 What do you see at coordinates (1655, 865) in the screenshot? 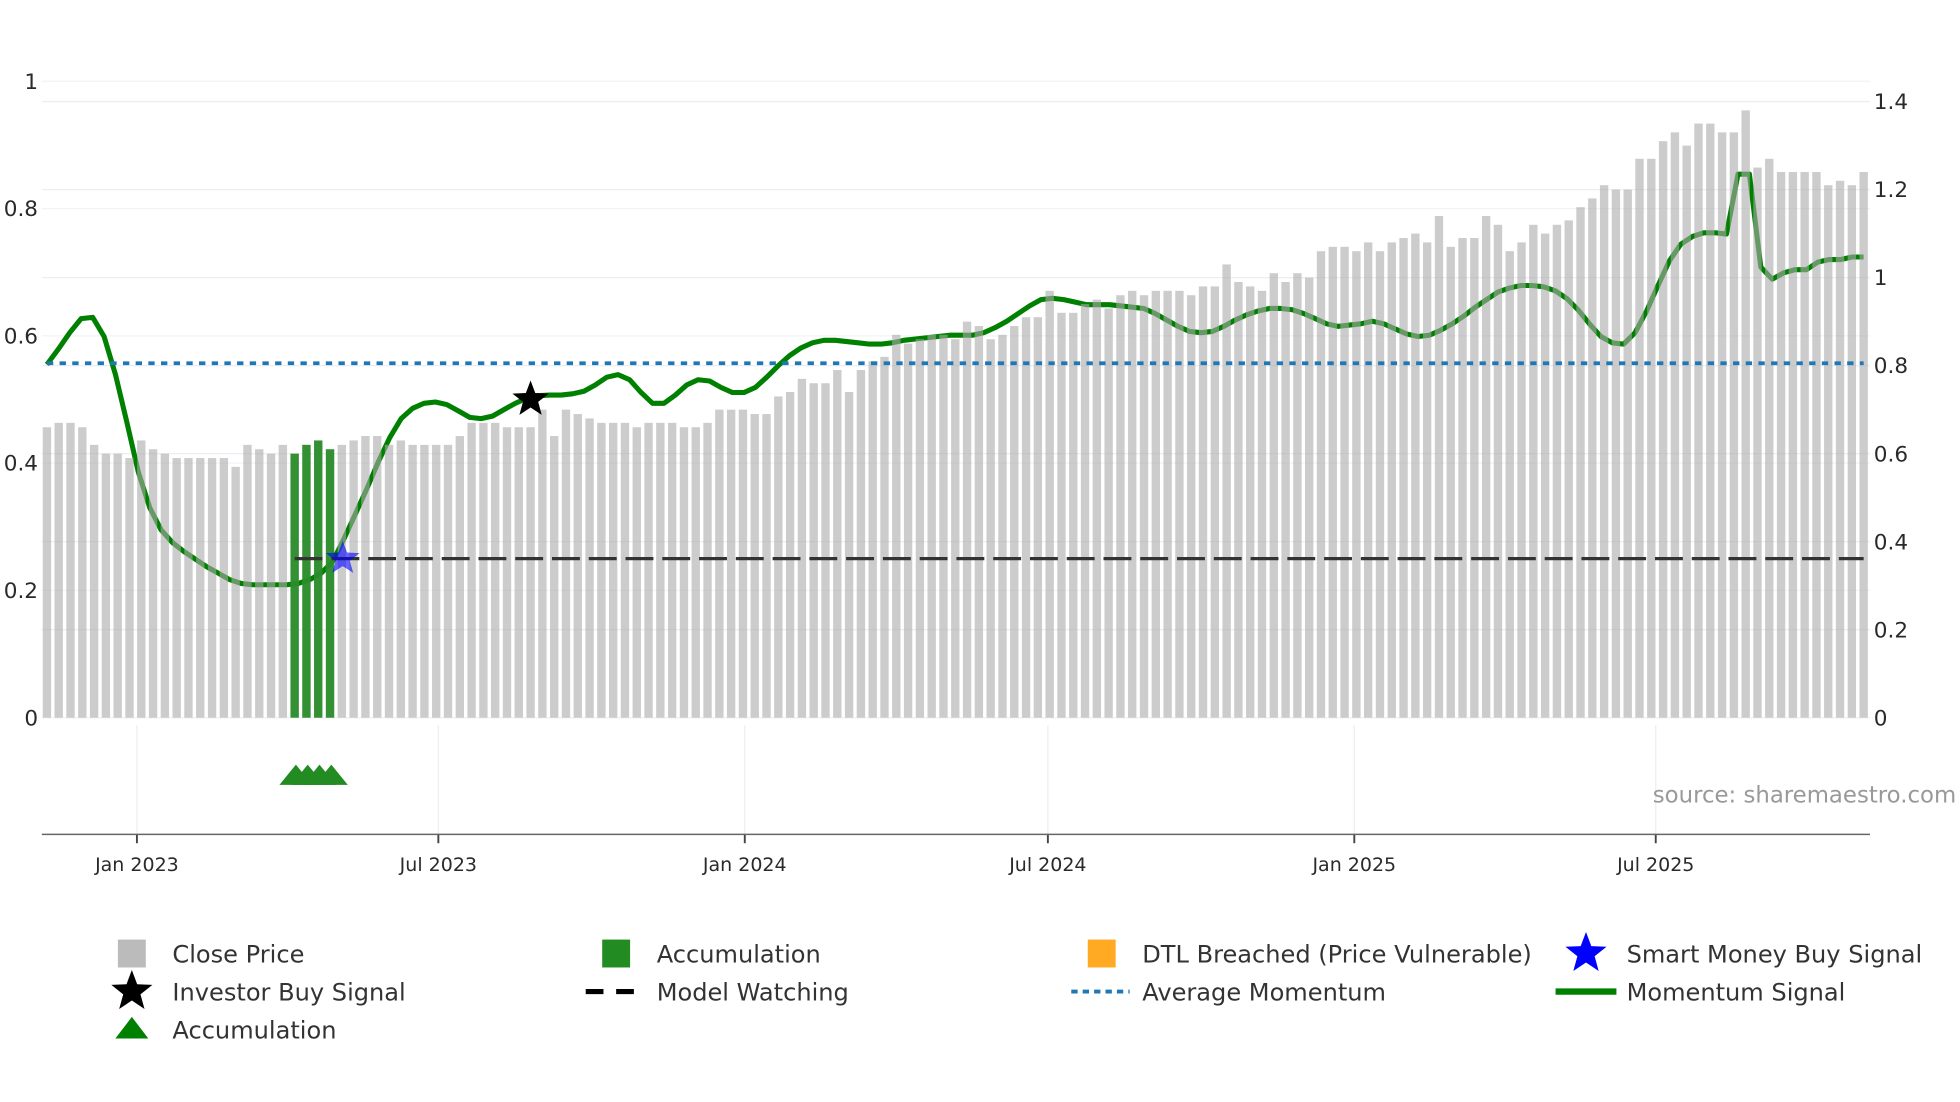
I see `x-axis-tick-label: Jul 2025` at bounding box center [1655, 865].